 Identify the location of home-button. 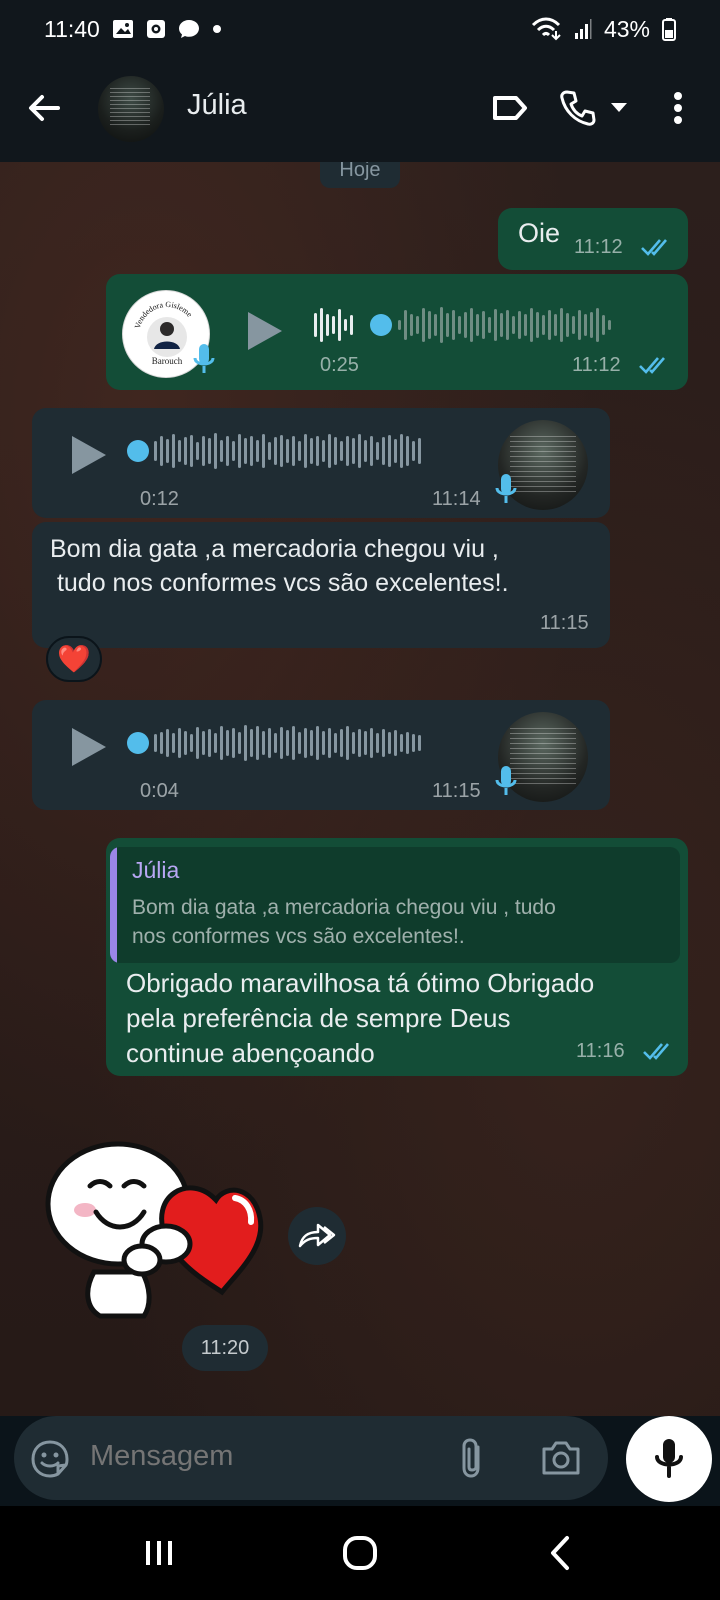
(360, 1553).